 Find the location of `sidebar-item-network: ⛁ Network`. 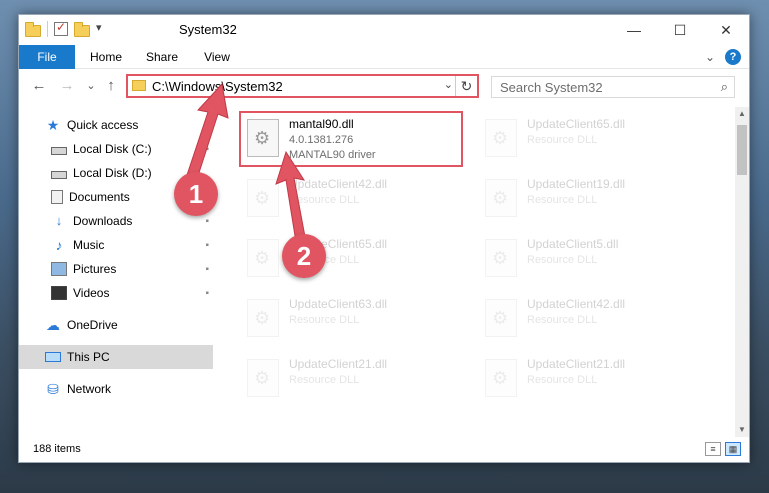

sidebar-item-network: ⛁ Network is located at coordinates (116, 389).